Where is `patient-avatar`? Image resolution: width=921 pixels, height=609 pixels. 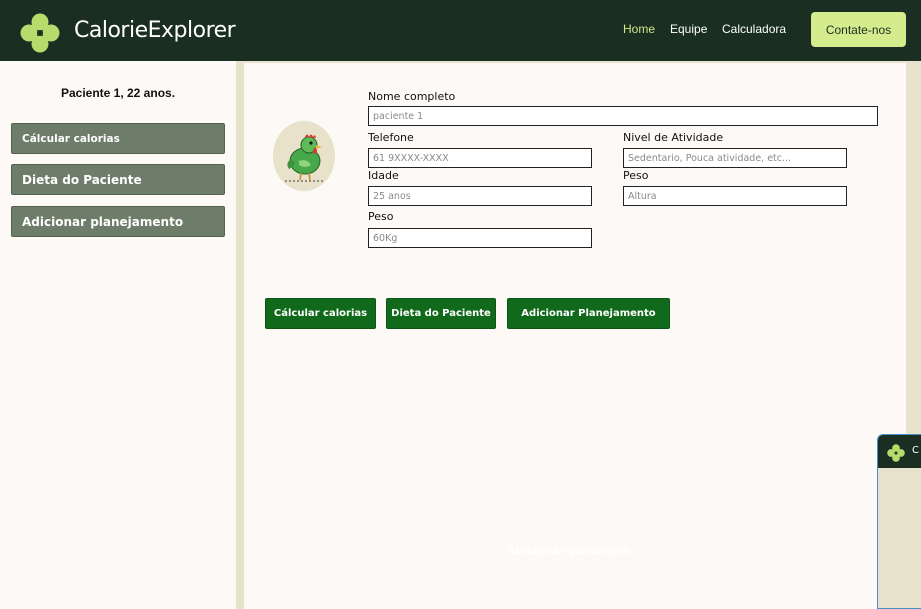 patient-avatar is located at coordinates (304, 156).